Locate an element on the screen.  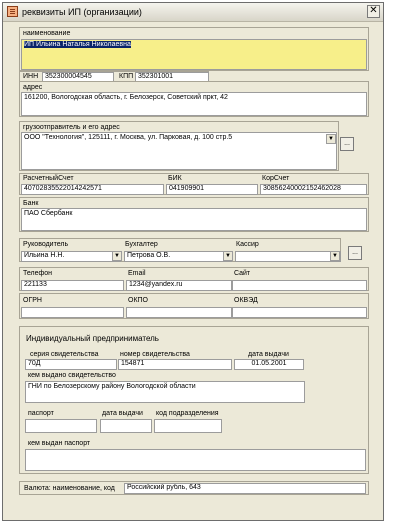
okved-label: ОКВЭД is located at coordinates (246, 300).